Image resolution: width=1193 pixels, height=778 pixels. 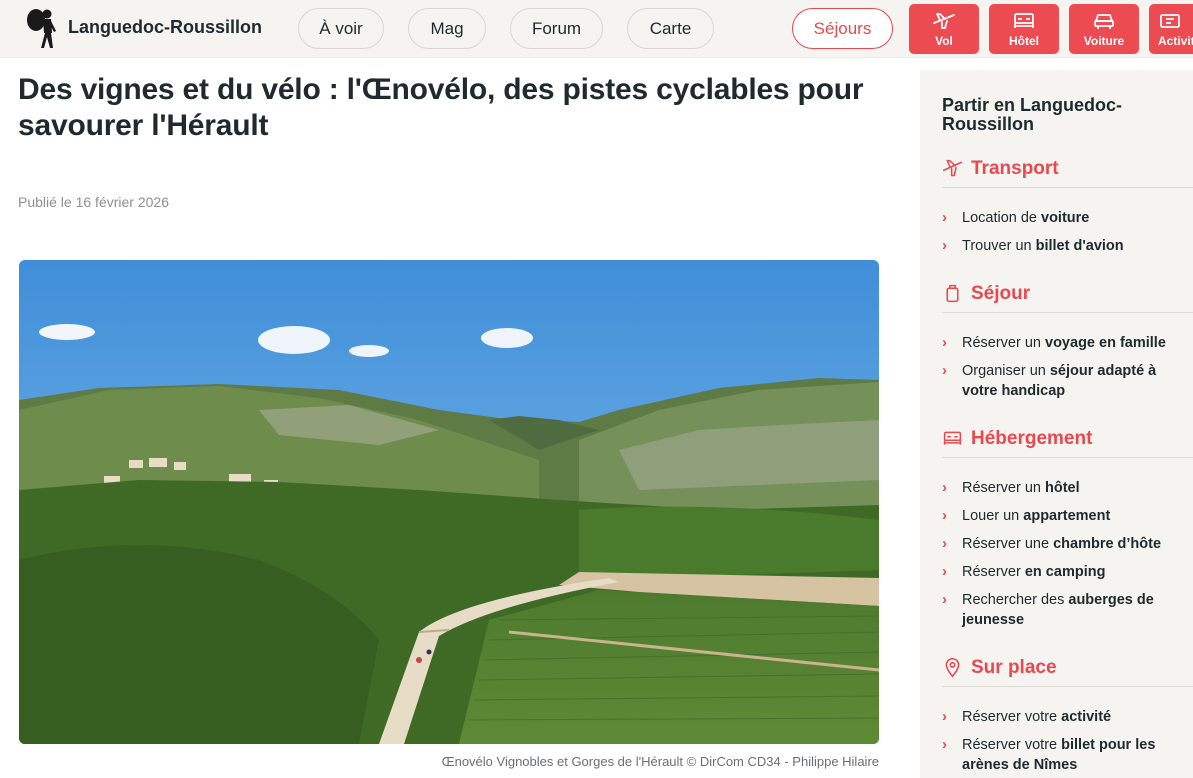 I want to click on section-transport: Transport, so click(x=1067, y=173).